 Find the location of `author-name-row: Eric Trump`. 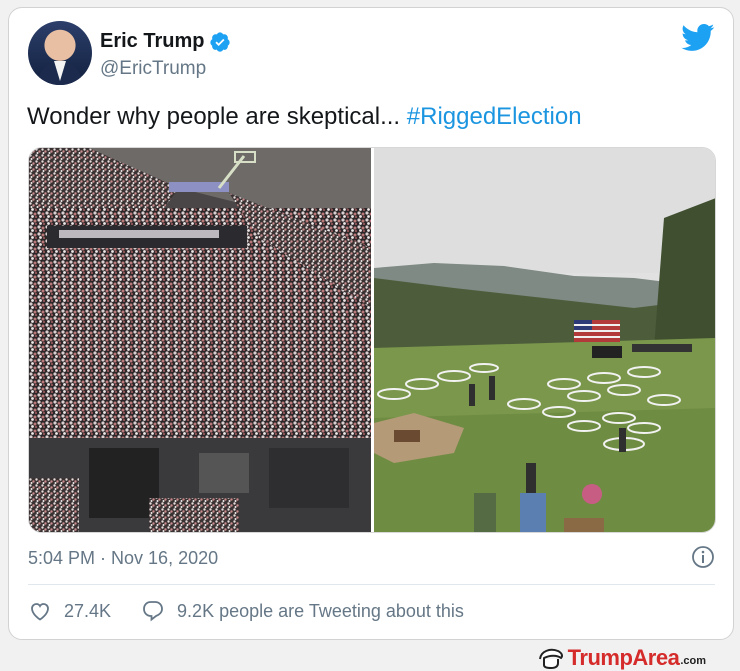

author-name-row: Eric Trump is located at coordinates (165, 41).